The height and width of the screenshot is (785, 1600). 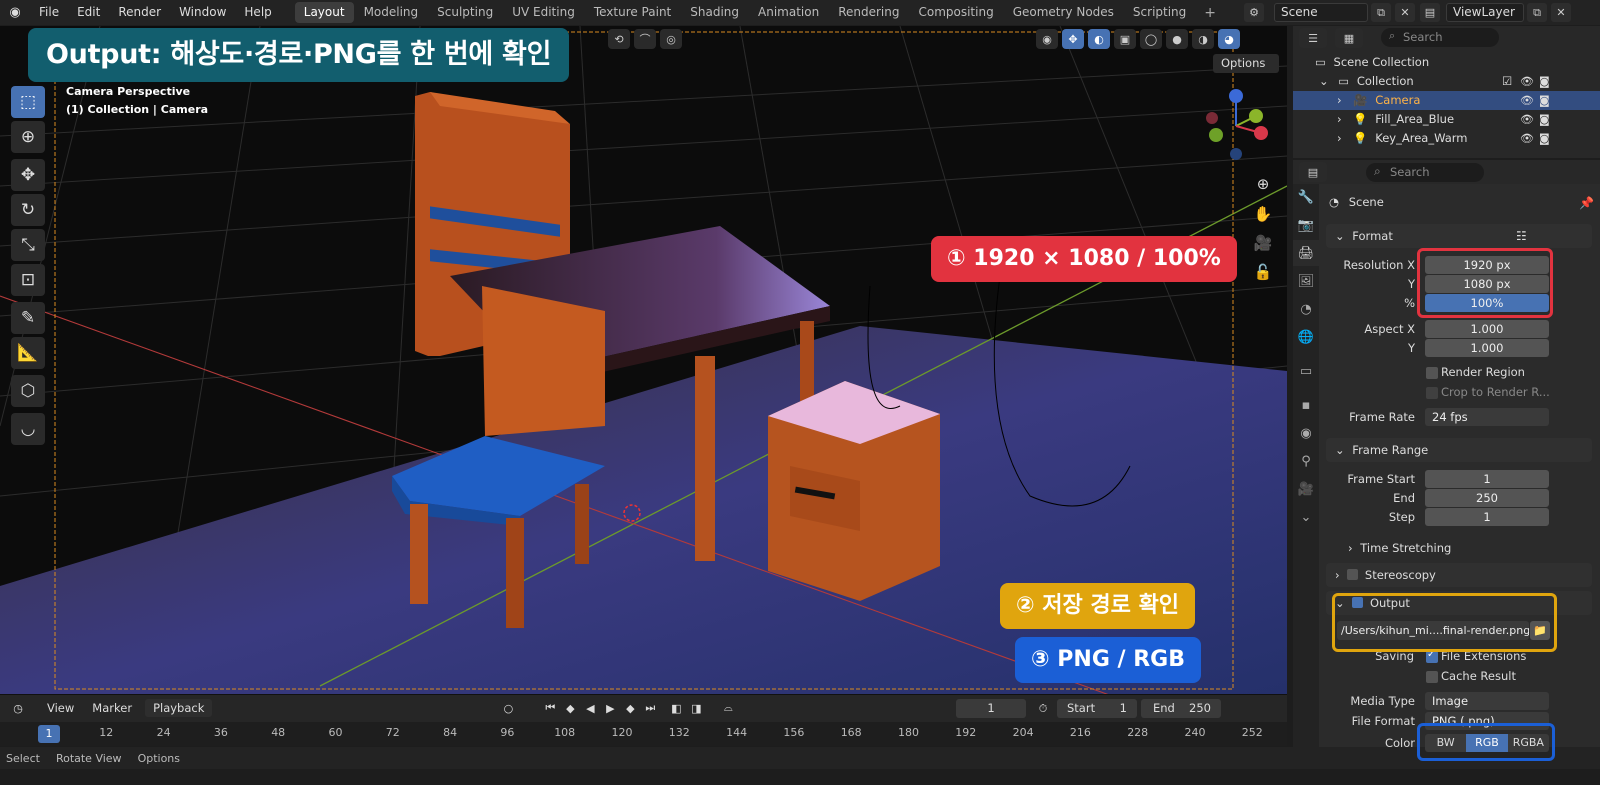 What do you see at coordinates (1181, 708) in the screenshot?
I see `end-frame-field: End 250` at bounding box center [1181, 708].